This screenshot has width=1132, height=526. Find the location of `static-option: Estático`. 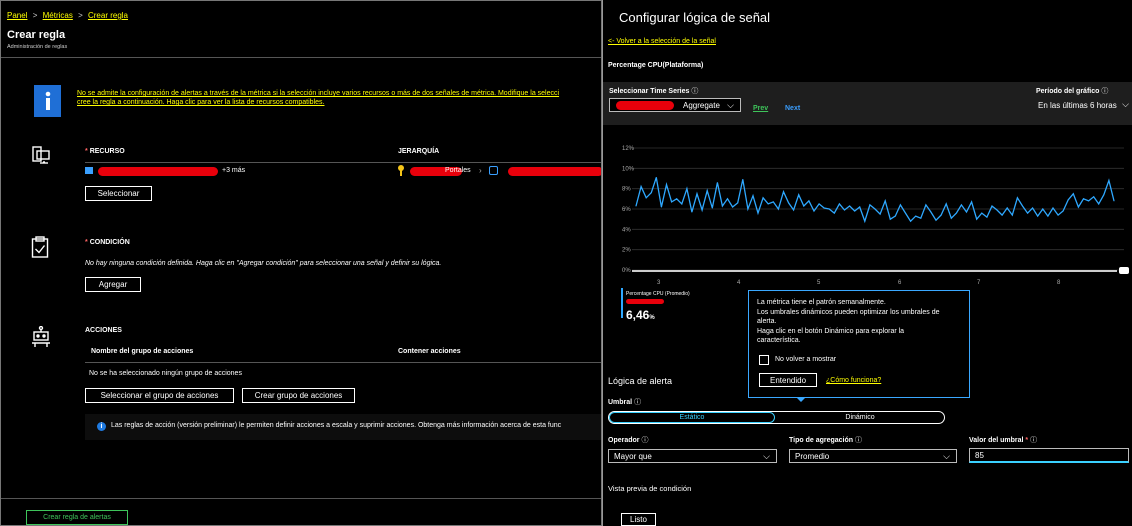

static-option: Estático is located at coordinates (692, 417).